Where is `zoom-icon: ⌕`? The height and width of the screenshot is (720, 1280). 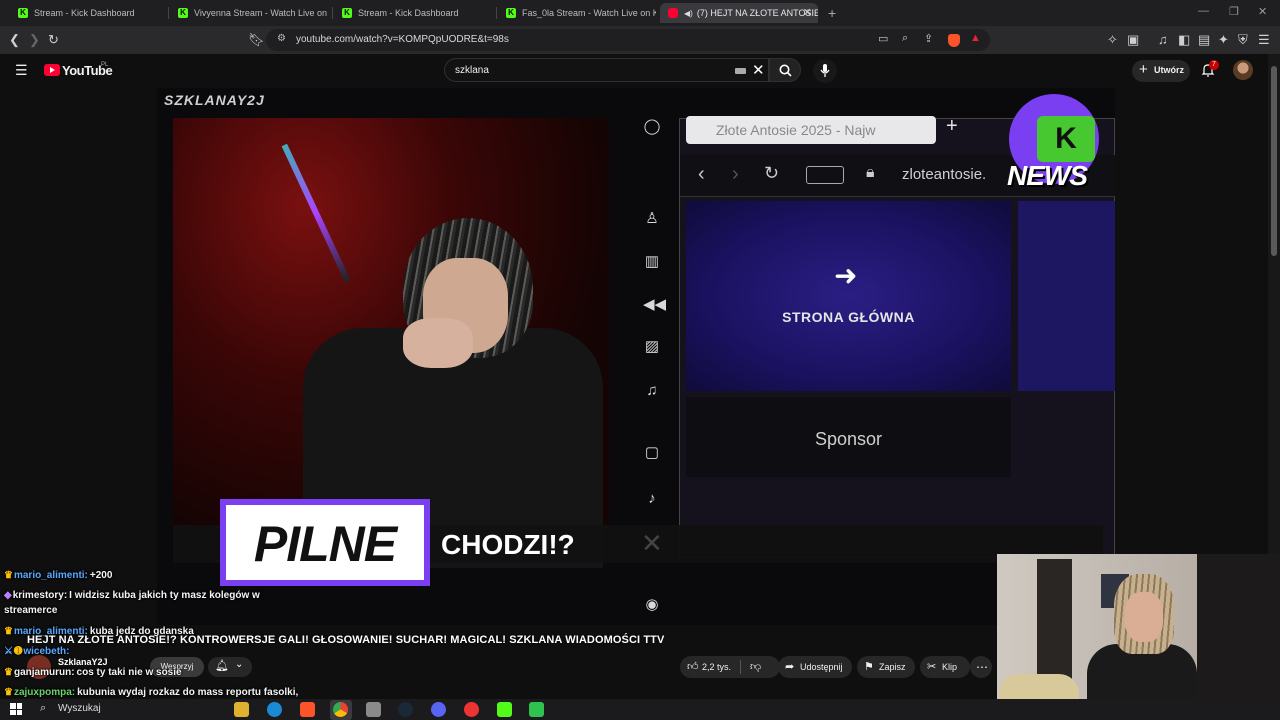
zoom-icon: ⌕ is located at coordinates (905, 38).